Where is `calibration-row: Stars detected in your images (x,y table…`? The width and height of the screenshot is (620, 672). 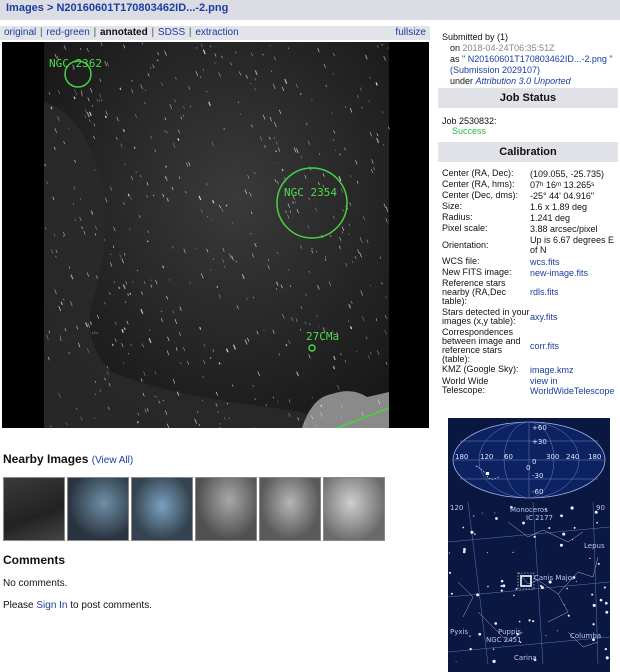 calibration-row: Stars detected in your images (x,y table… is located at coordinates (530, 317).